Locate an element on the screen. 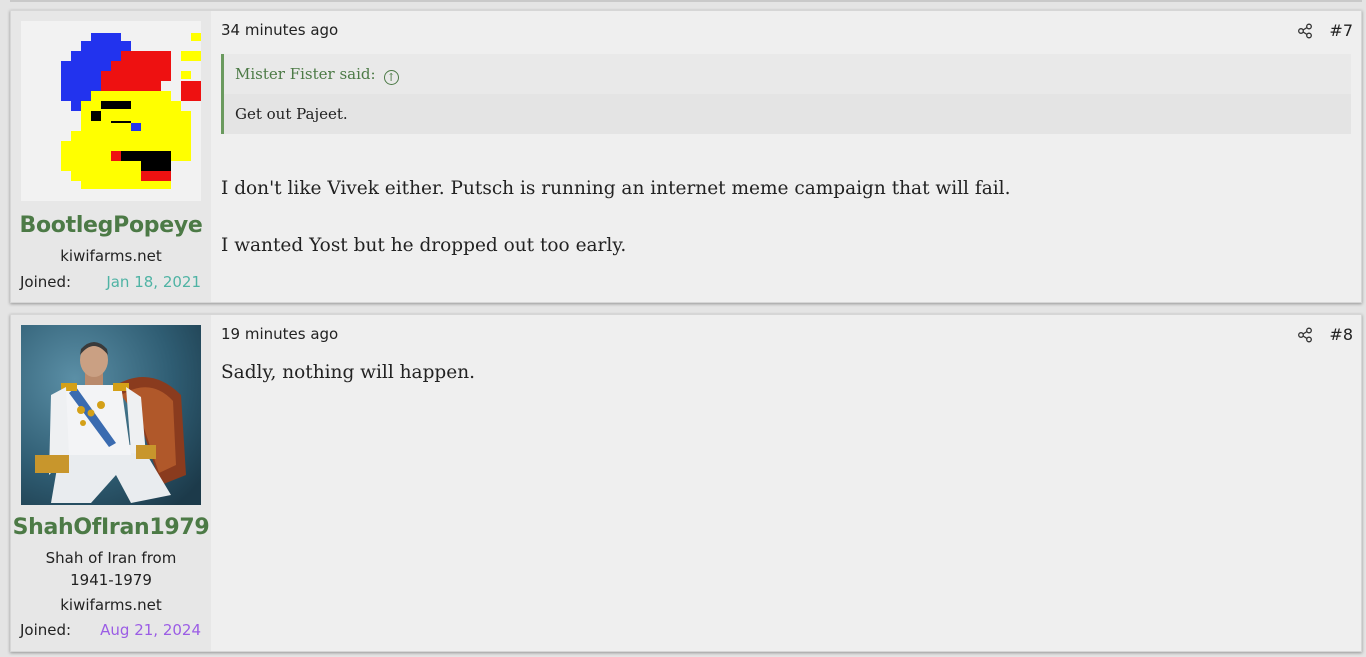 The image size is (1366, 657). joined-date: Aug 21, 2024 is located at coordinates (150, 630).